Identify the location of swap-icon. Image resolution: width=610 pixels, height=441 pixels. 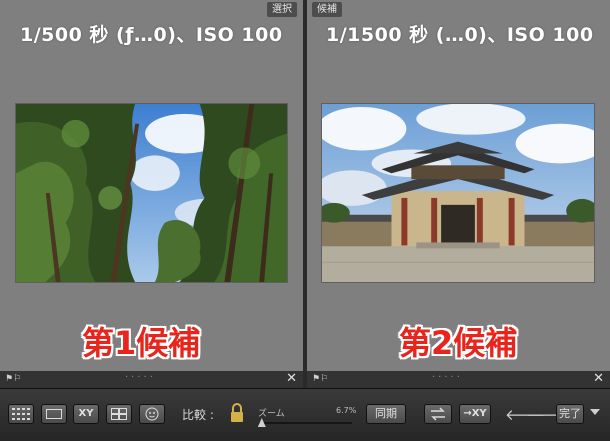
(438, 414).